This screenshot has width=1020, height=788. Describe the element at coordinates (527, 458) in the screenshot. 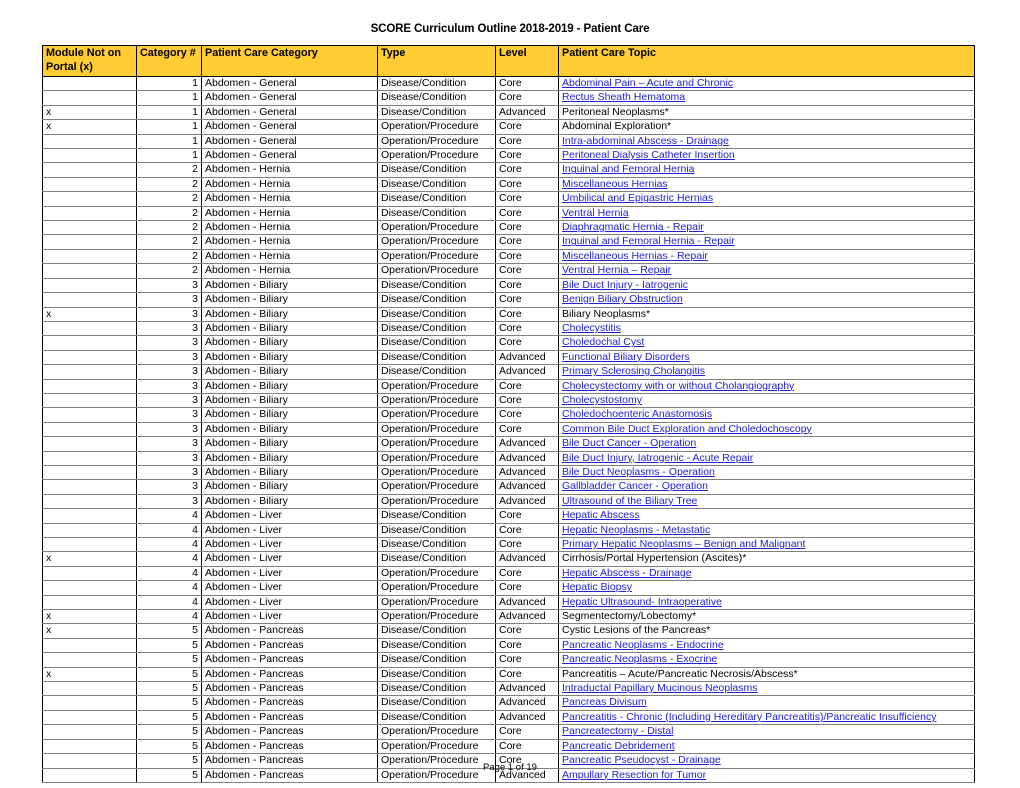

I see `cell-level: Advanced` at that location.